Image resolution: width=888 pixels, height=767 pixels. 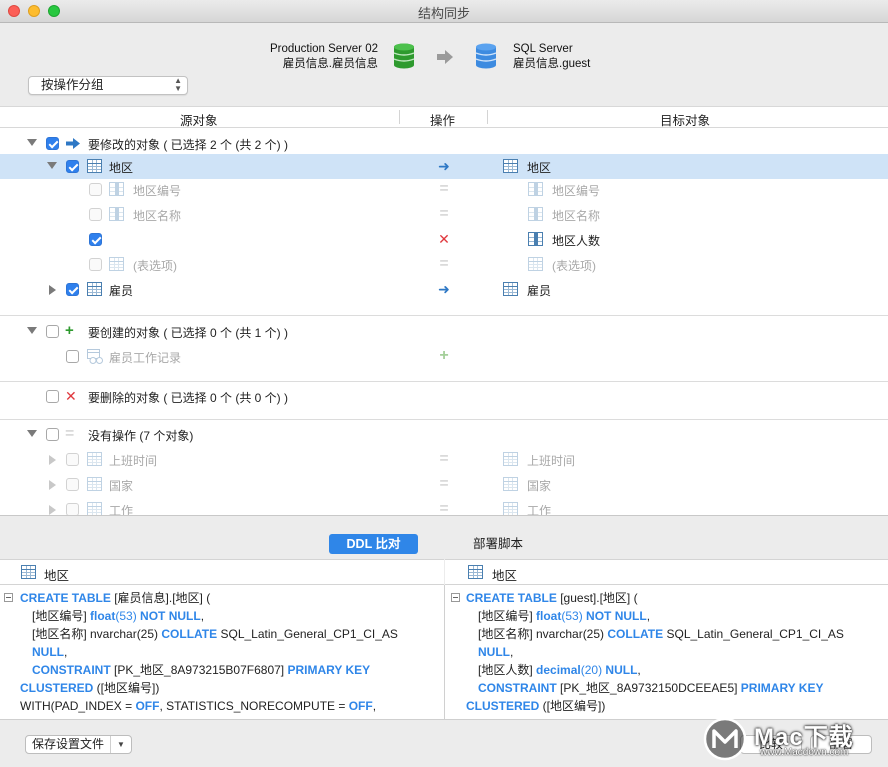 What do you see at coordinates (517, 688) in the screenshot?
I see `sql-keyword: CONSTRAINT` at bounding box center [517, 688].